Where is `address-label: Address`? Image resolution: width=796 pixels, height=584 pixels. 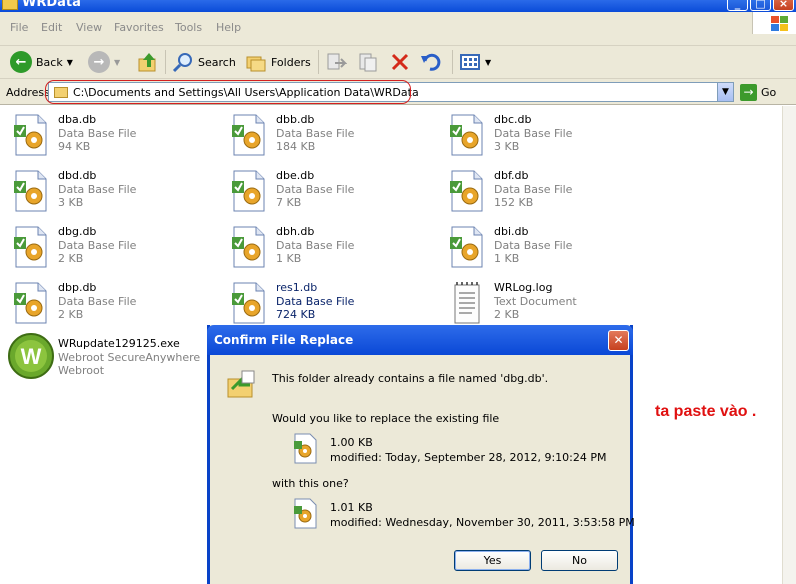 address-label: Address is located at coordinates (28, 92).